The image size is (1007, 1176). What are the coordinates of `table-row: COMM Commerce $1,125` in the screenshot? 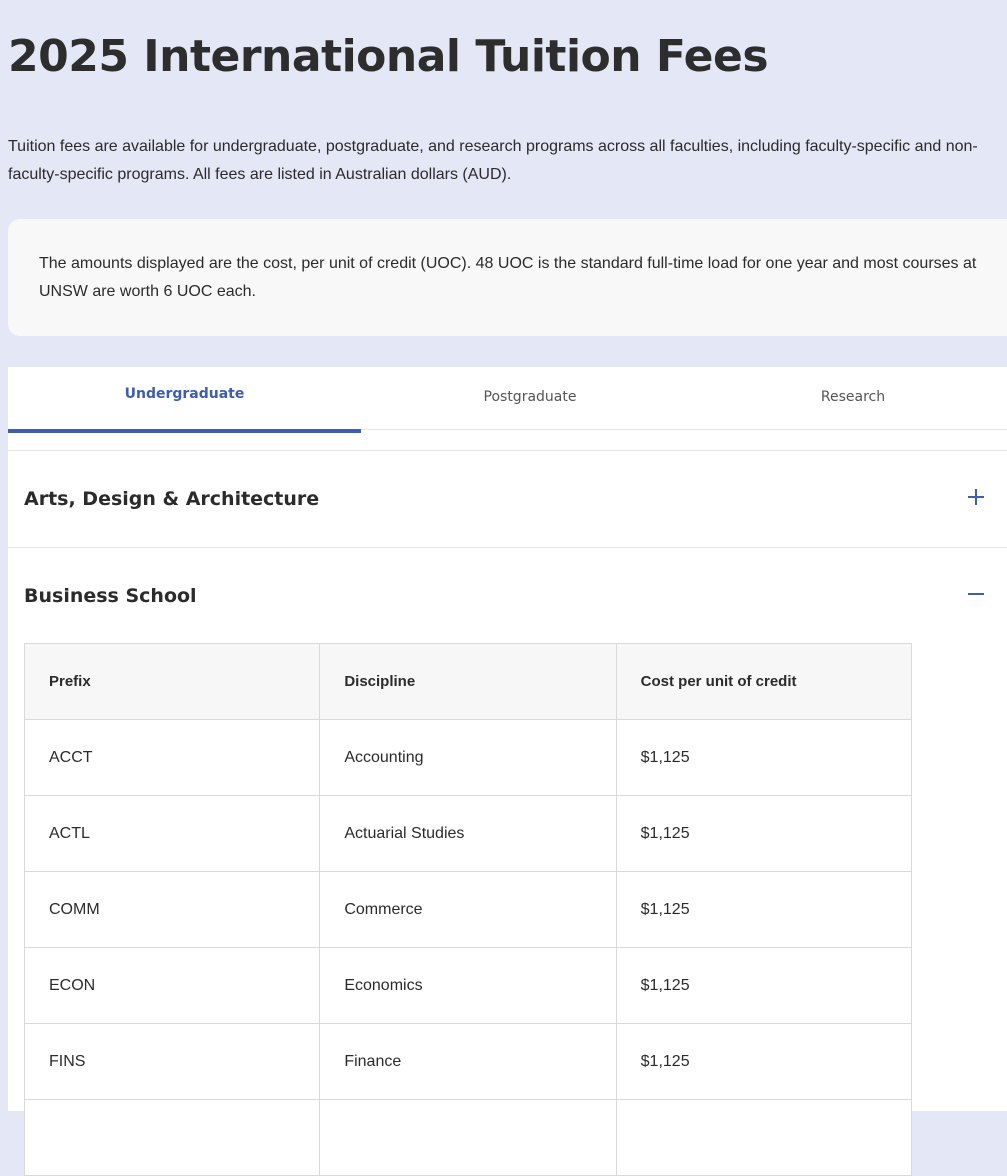 It's located at (468, 909).